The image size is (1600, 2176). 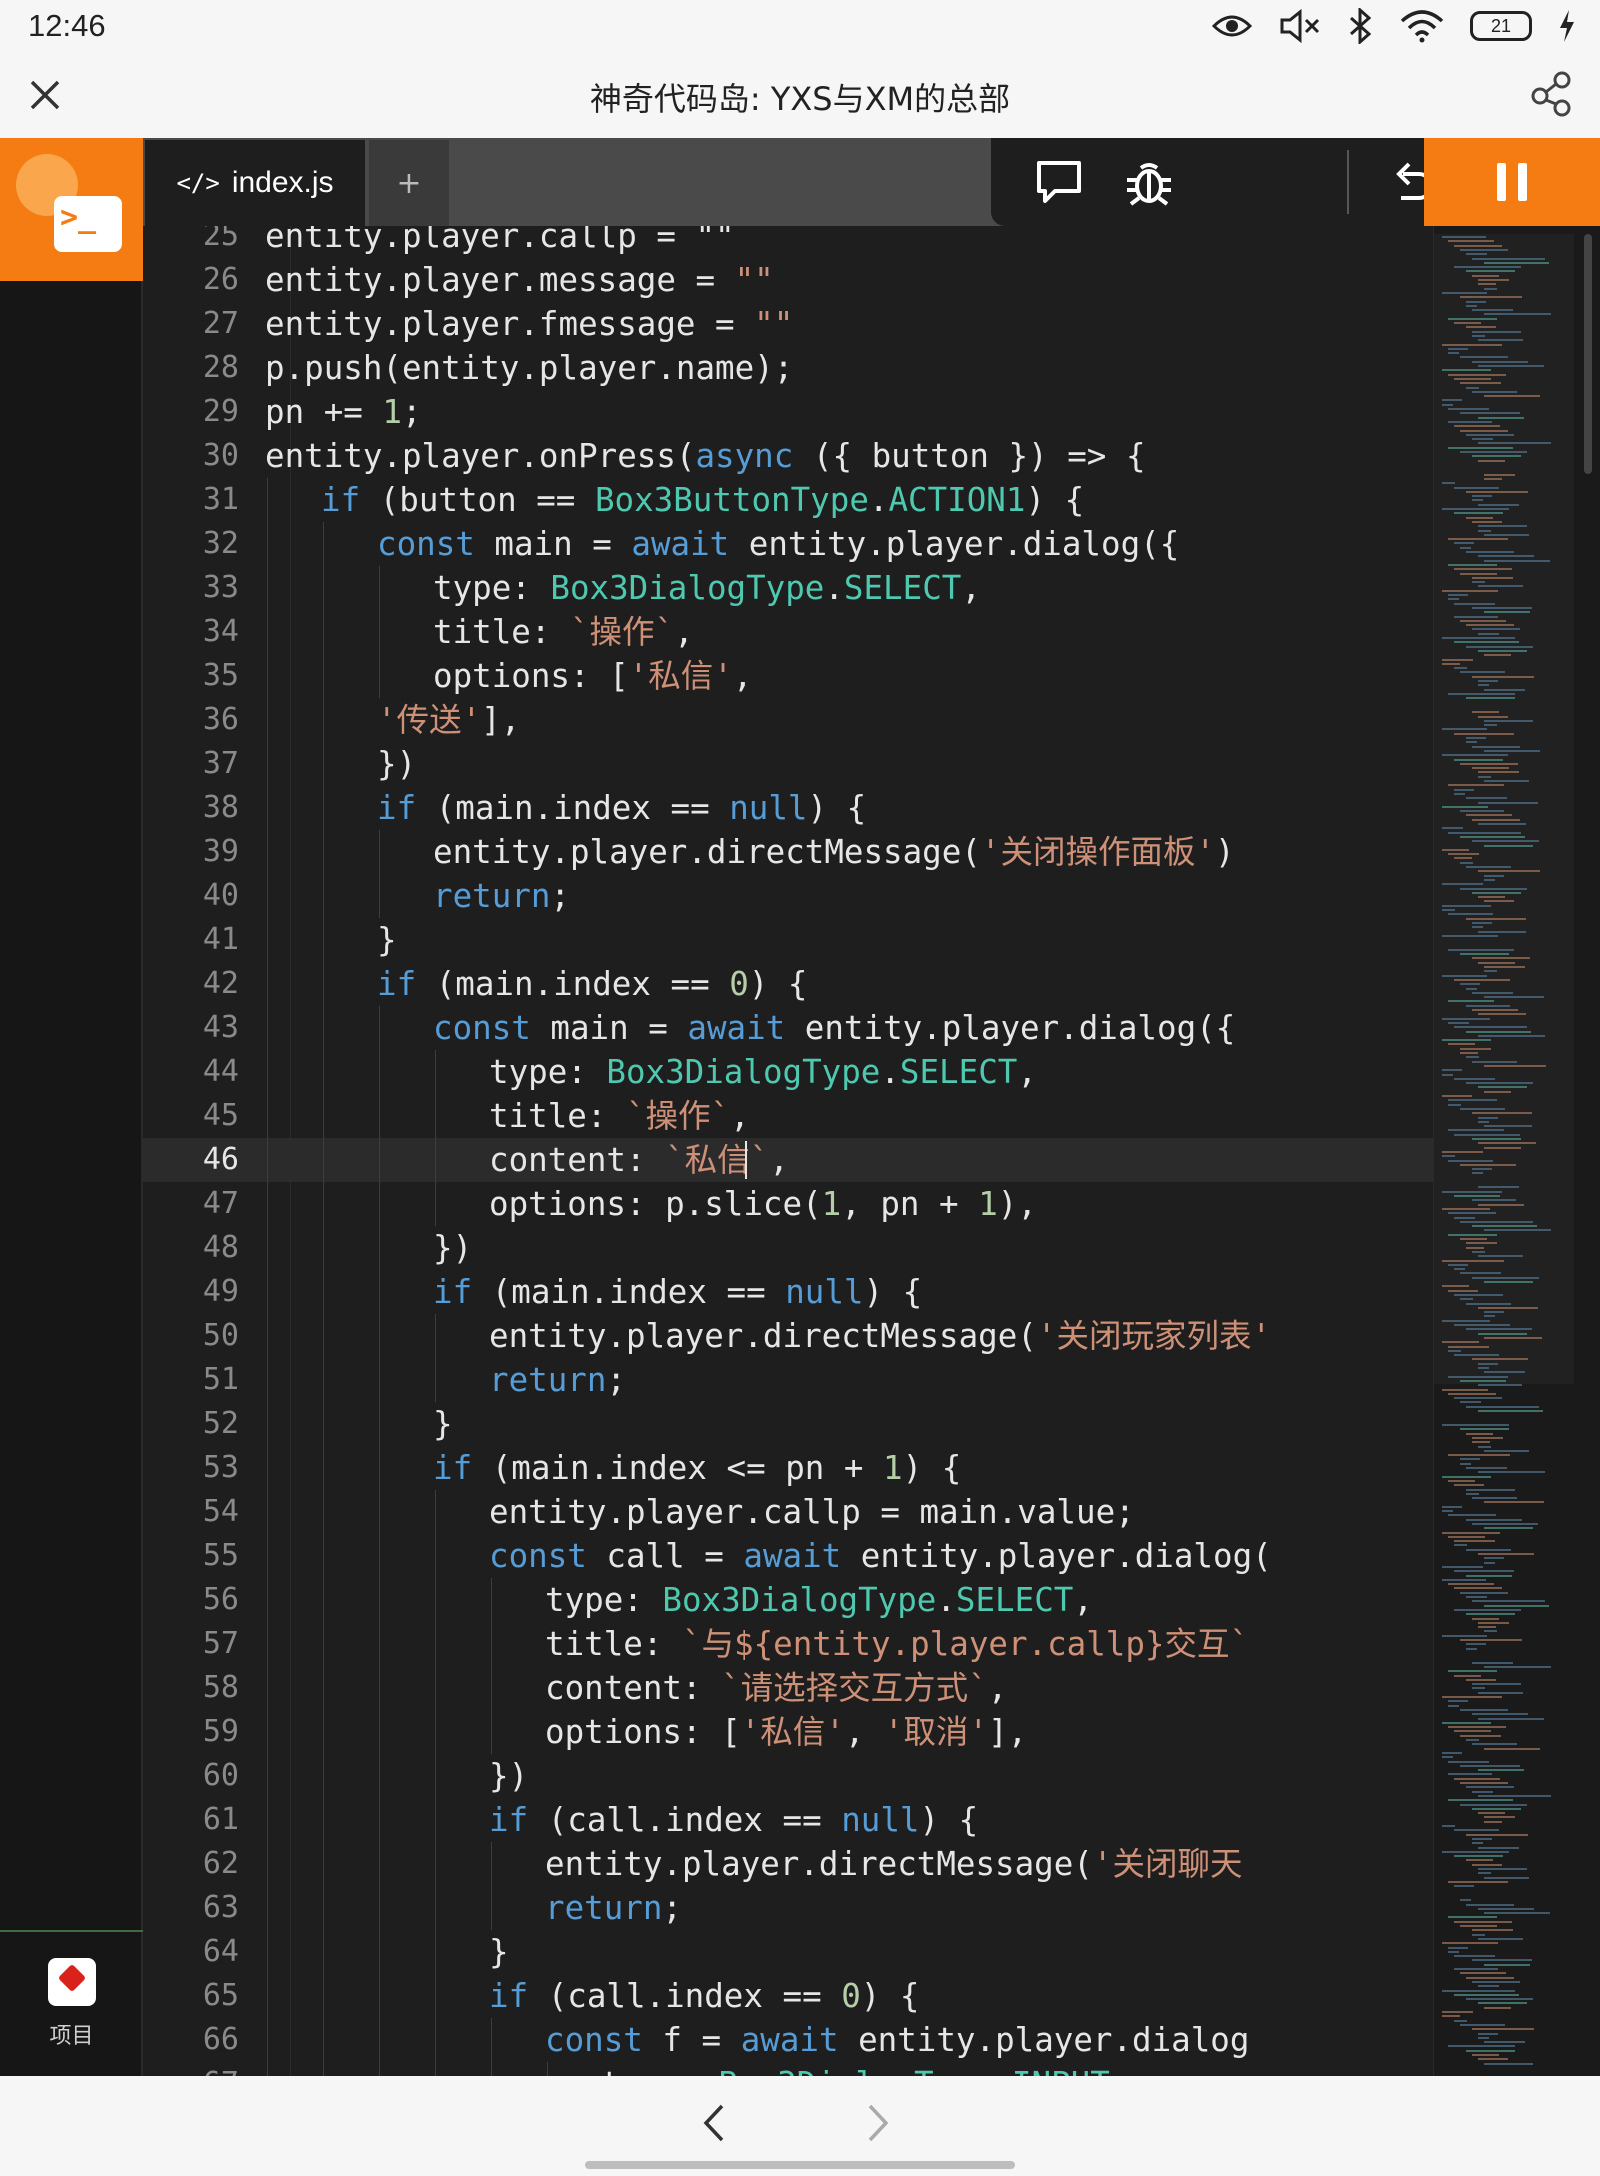 What do you see at coordinates (592, 676) in the screenshot?
I see `code-line: options: ['私信',` at bounding box center [592, 676].